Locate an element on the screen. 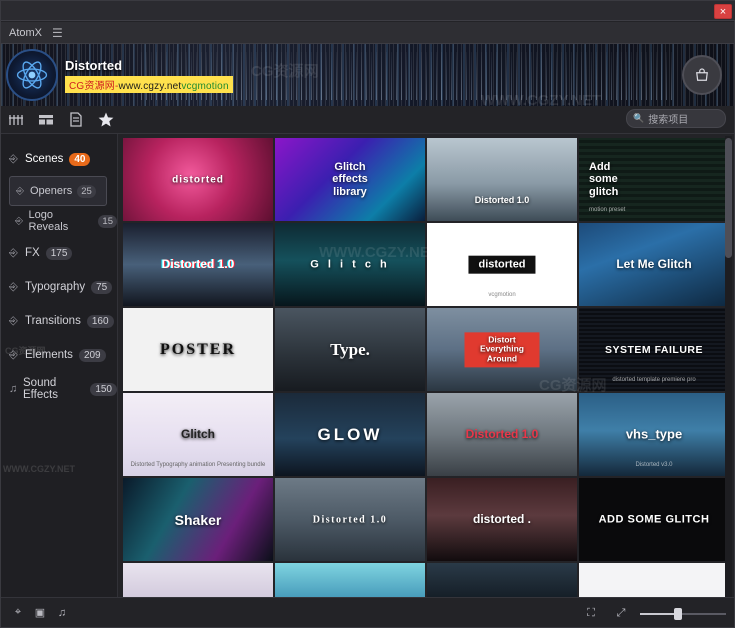 This screenshot has width=735, height=628. sidebar-item-fx: ⎆ FX 175 is located at coordinates (59, 253).